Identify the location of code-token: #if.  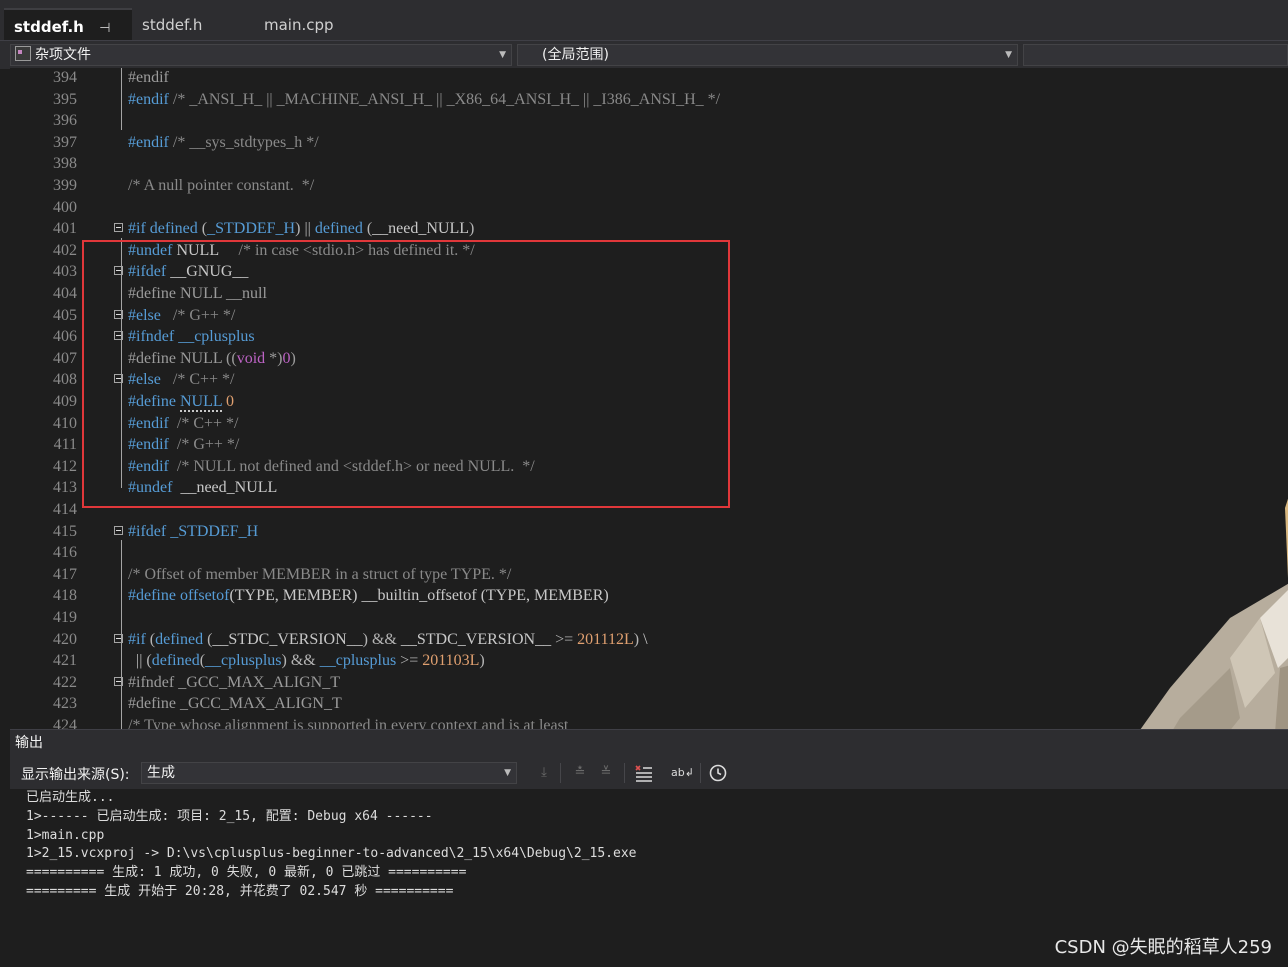
(137, 639).